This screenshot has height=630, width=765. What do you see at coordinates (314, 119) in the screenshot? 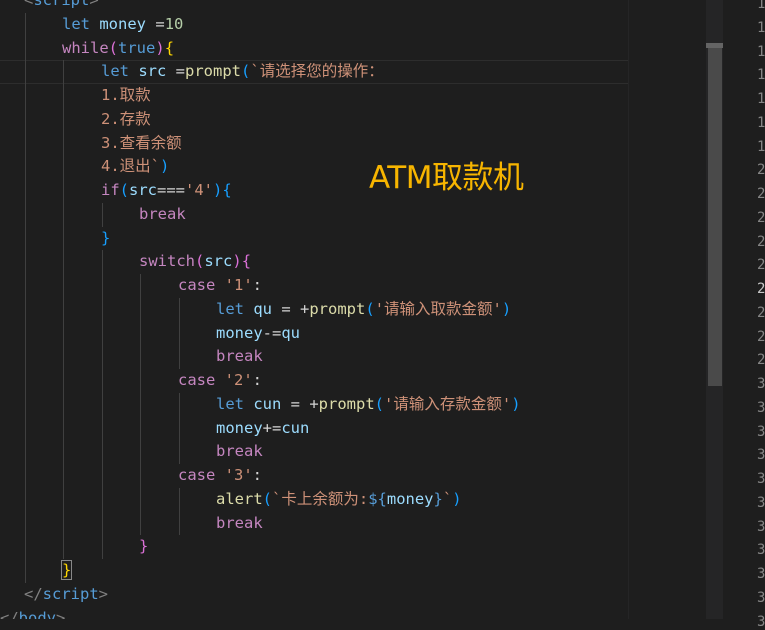
I see `code-line: 2.存款` at bounding box center [314, 119].